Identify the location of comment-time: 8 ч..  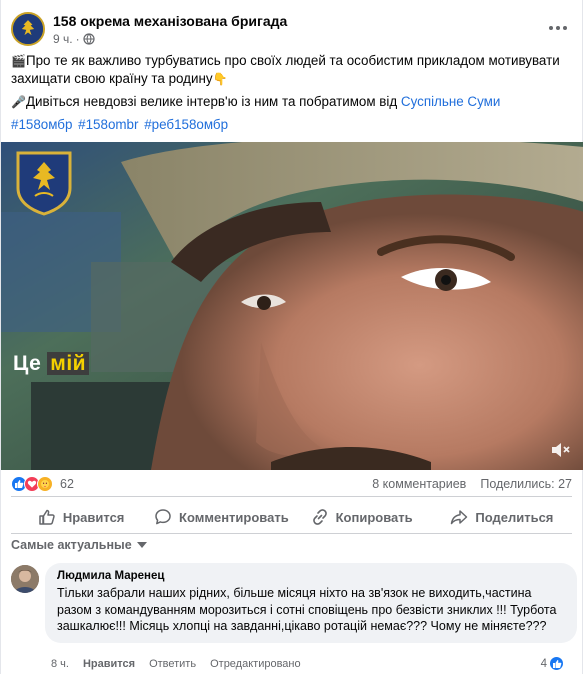
(60, 664).